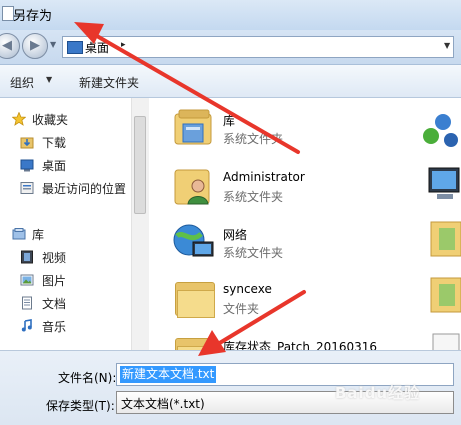  I want to click on forward-arrow-icon: ▶, so click(35, 45).